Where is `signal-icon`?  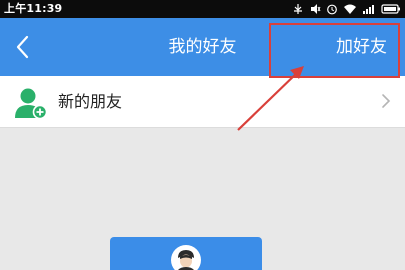 signal-icon is located at coordinates (368, 9).